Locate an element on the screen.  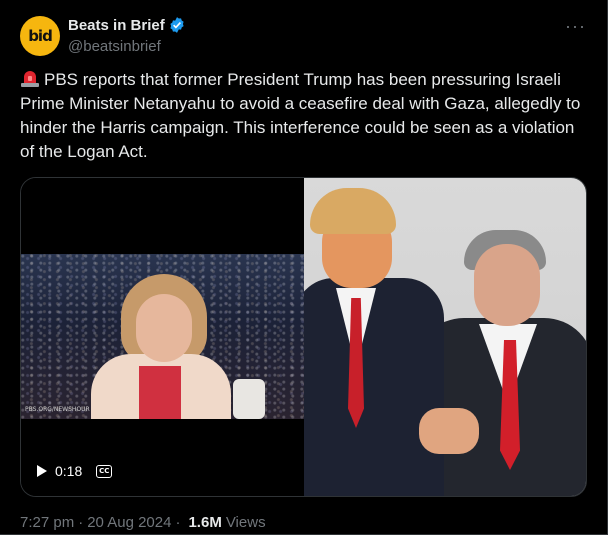
video-controls: 0:18 CC is located at coordinates (75, 471).